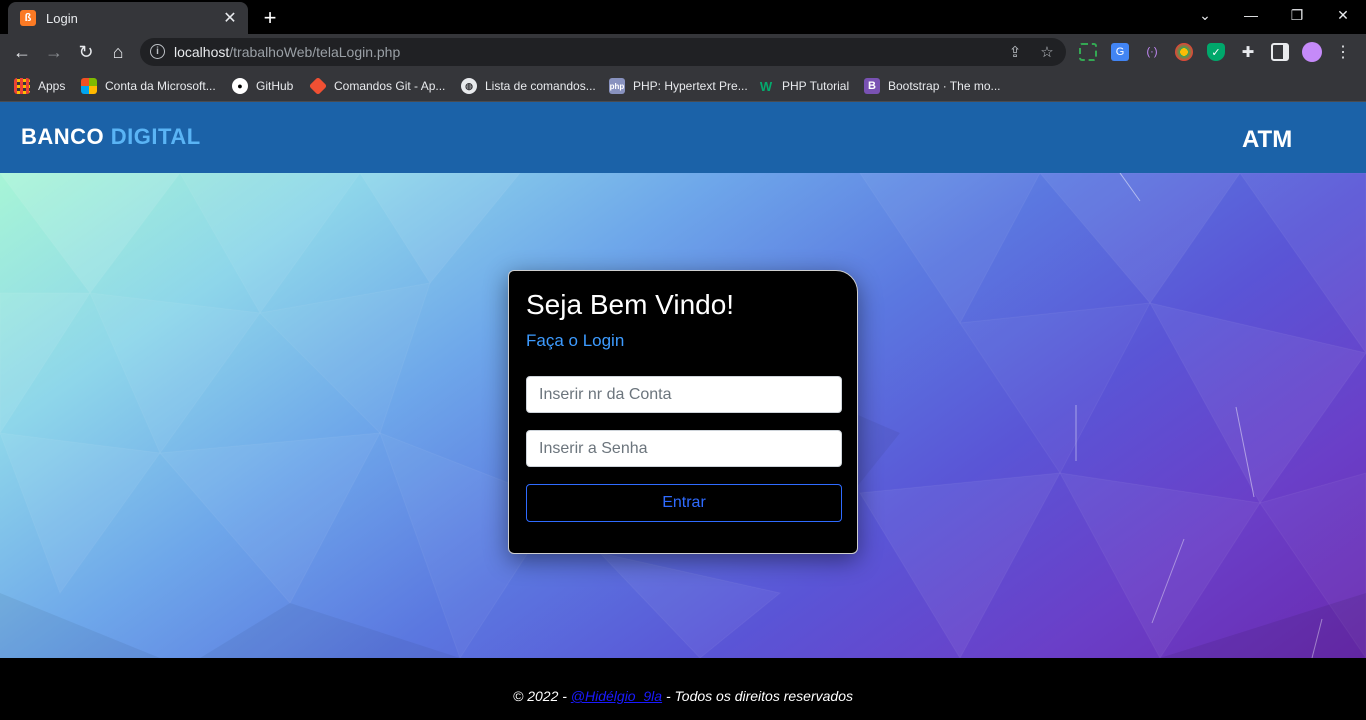 This screenshot has height=720, width=1366. Describe the element at coordinates (1205, 15) in the screenshot. I see `tab-search-chevron-icon: ⌄` at that location.